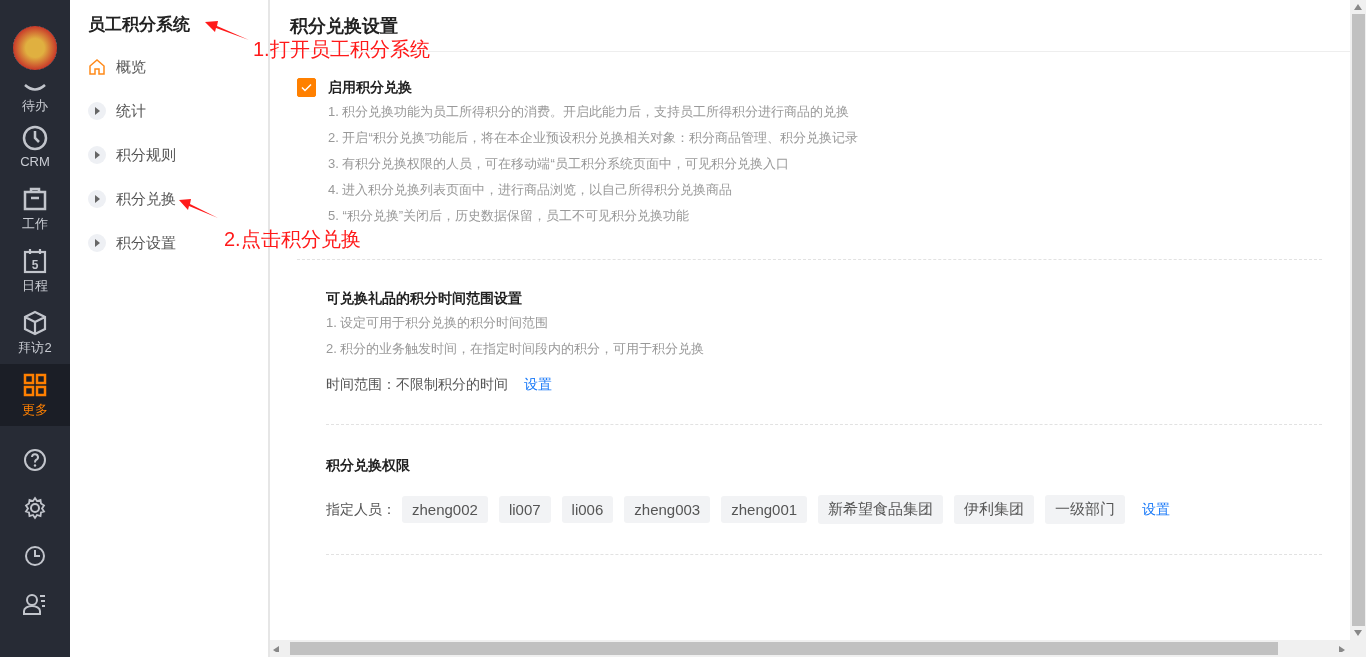 The height and width of the screenshot is (657, 1366). I want to click on checkbox-label: 启用积分兑换, so click(370, 87).